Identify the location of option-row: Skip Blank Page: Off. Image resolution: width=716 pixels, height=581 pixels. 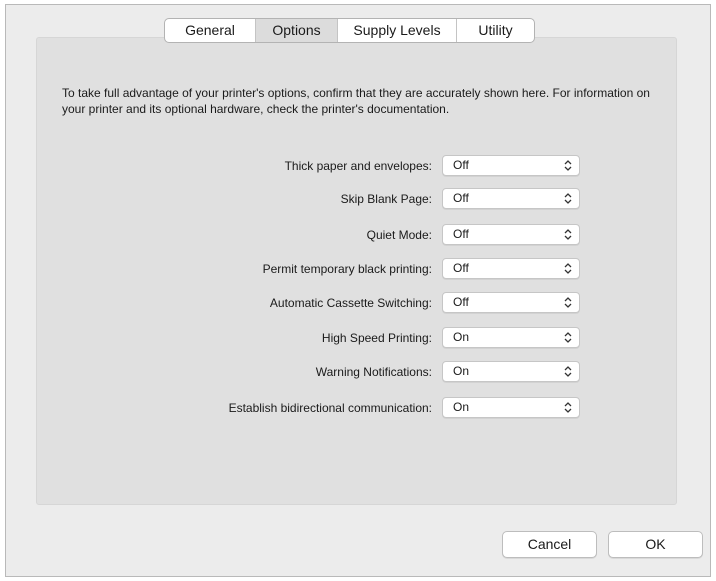
(358, 199).